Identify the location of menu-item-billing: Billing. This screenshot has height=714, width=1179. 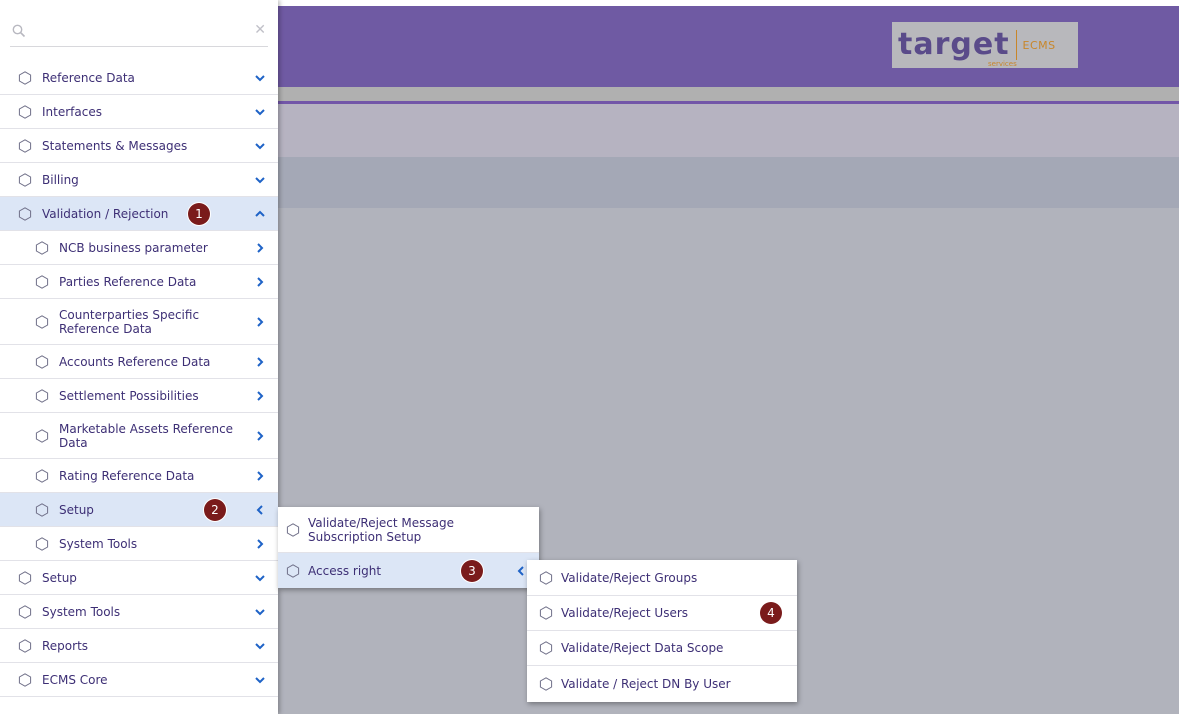
(139, 180).